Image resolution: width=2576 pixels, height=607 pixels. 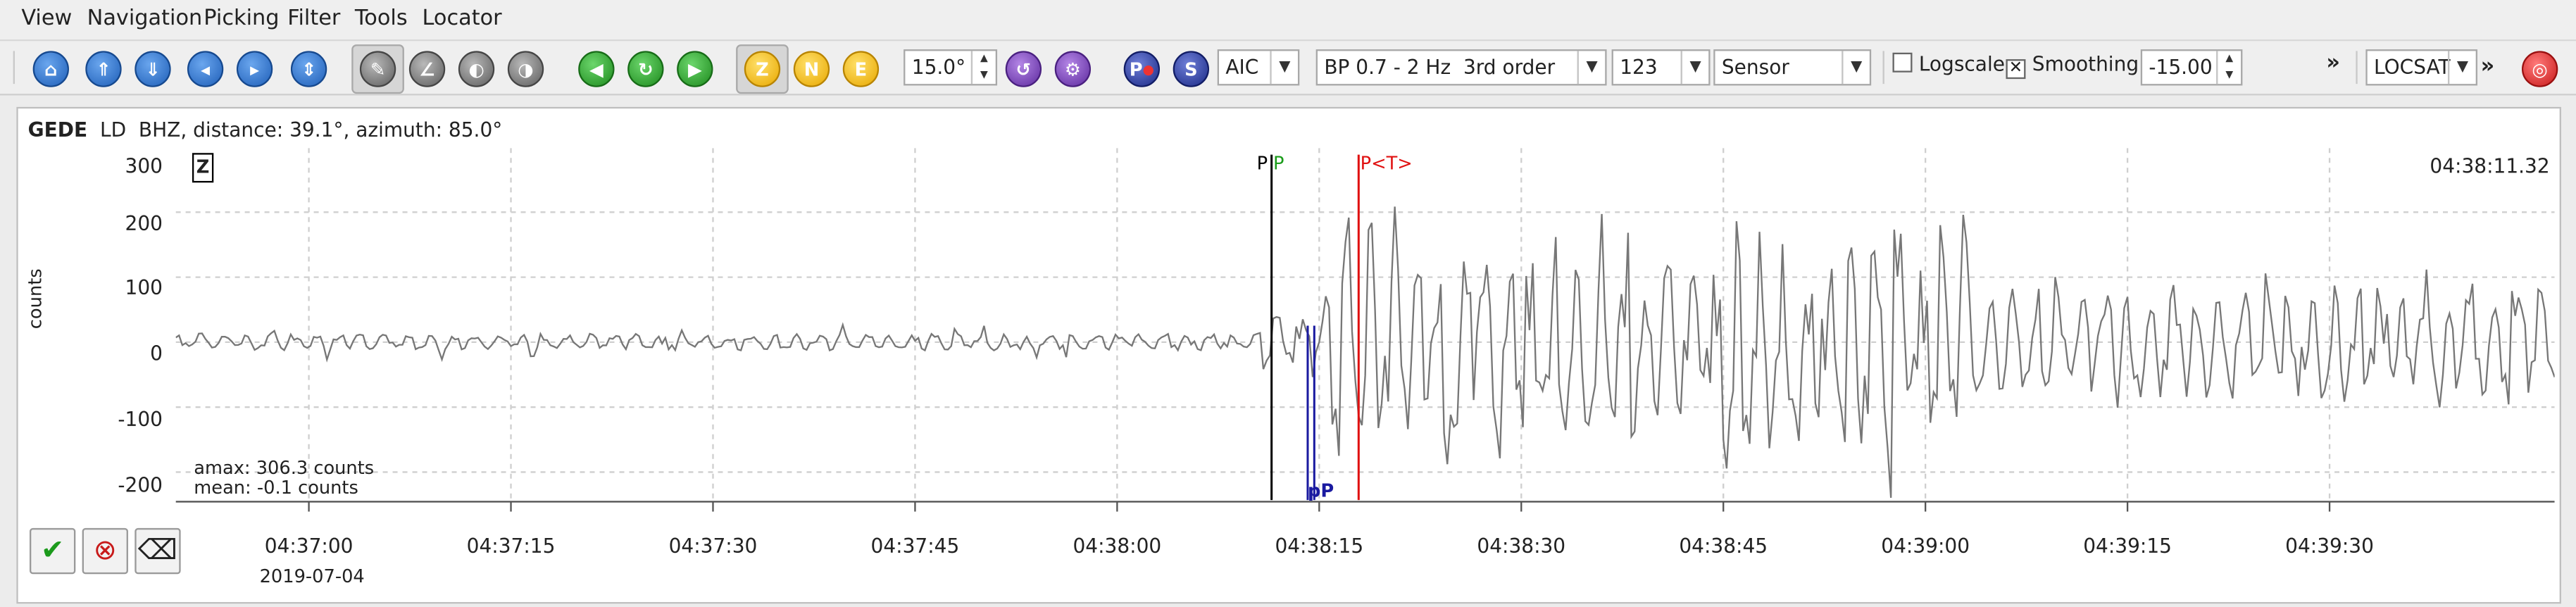 What do you see at coordinates (2016, 69) in the screenshot?
I see `checkbox-checked-icon: ✕` at bounding box center [2016, 69].